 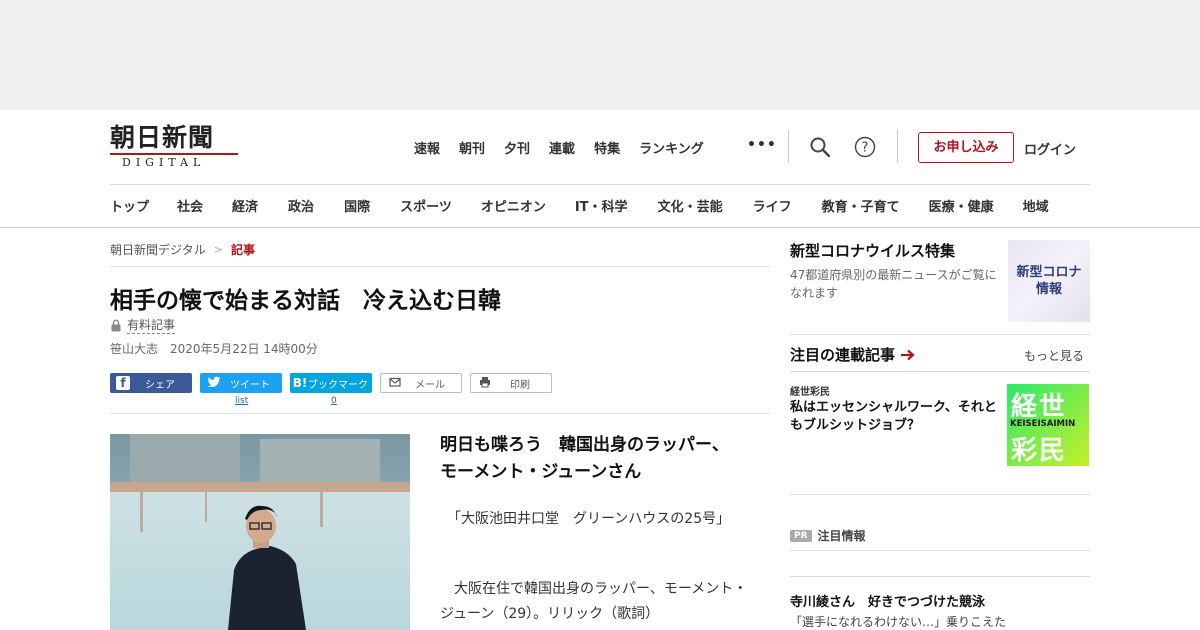 What do you see at coordinates (897, 417) in the screenshot?
I see `series-item-title: 私はエッセンシャルワーク、それともブルシットジョブ？` at bounding box center [897, 417].